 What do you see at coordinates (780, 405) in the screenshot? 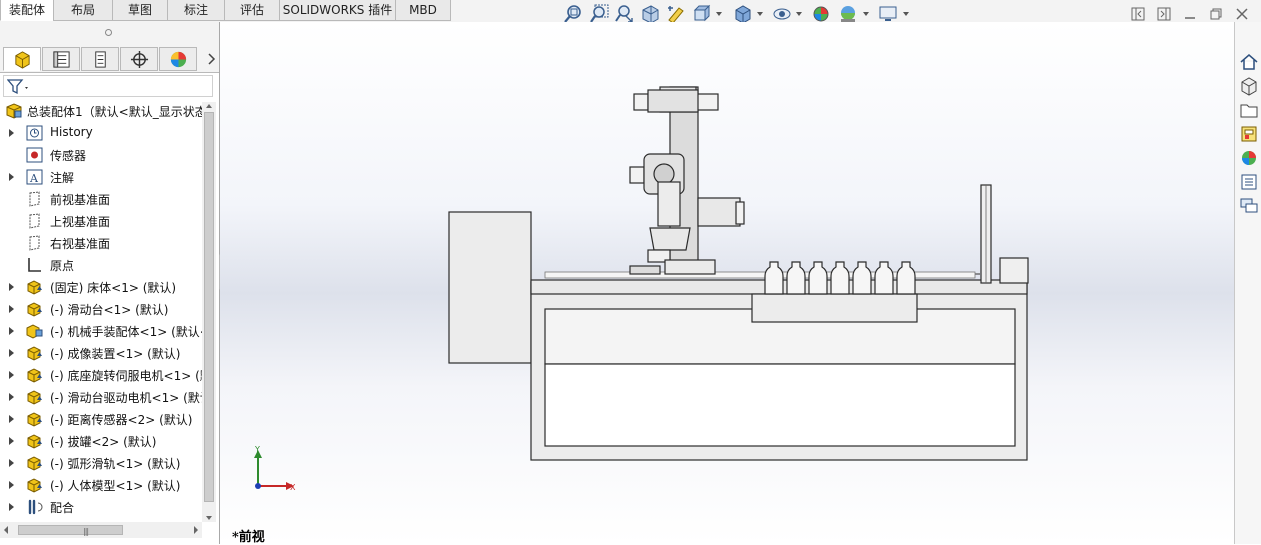
I see `bed-lower-panel` at bounding box center [780, 405].